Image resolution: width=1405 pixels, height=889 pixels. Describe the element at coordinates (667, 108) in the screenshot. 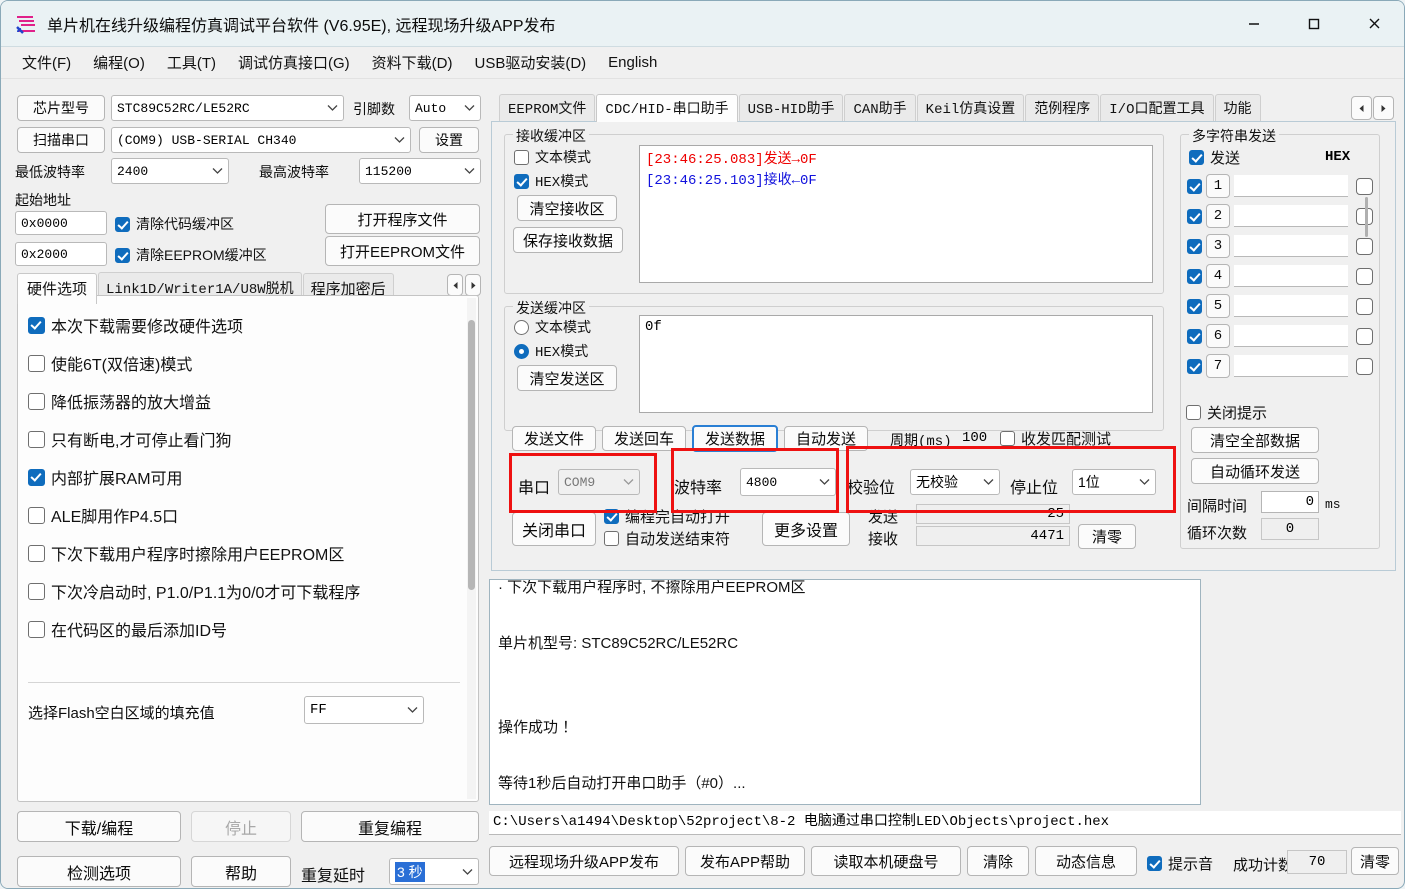

I see `tab-cdc-hid-serial: CDC/HID-串口助手` at that location.